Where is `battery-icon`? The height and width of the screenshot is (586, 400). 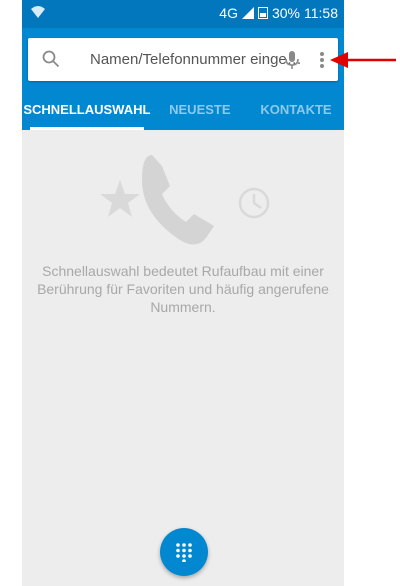 battery-icon is located at coordinates (262, 13).